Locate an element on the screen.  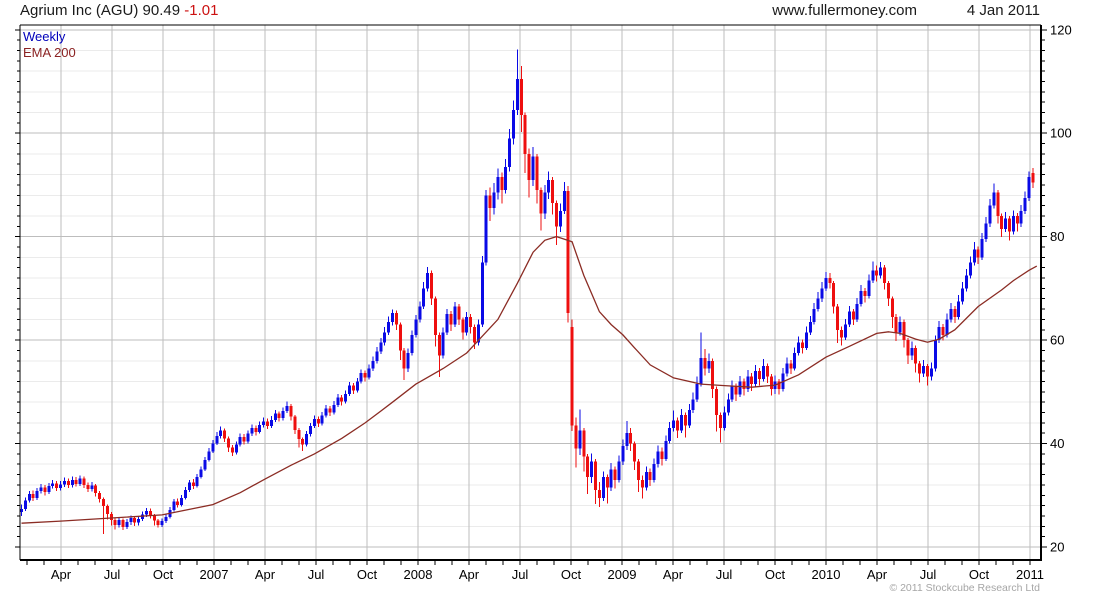
y-axis-label: 80 is located at coordinates (1057, 236).